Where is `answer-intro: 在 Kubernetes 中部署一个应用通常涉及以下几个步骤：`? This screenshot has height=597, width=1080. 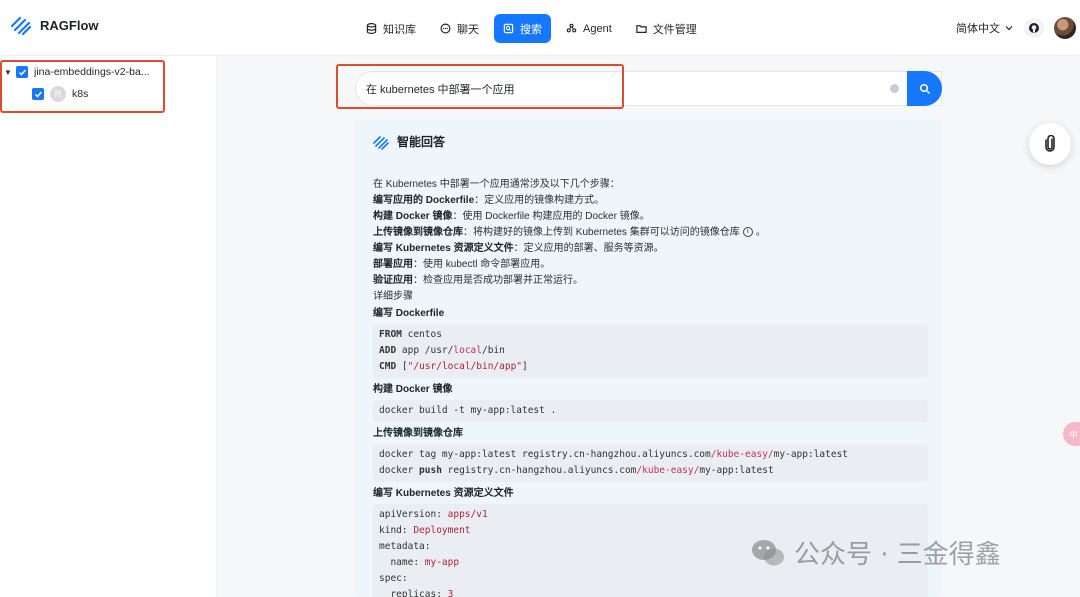 answer-intro: 在 Kubernetes 中部署一个应用通常涉及以下几个步骤： is located at coordinates (496, 184).